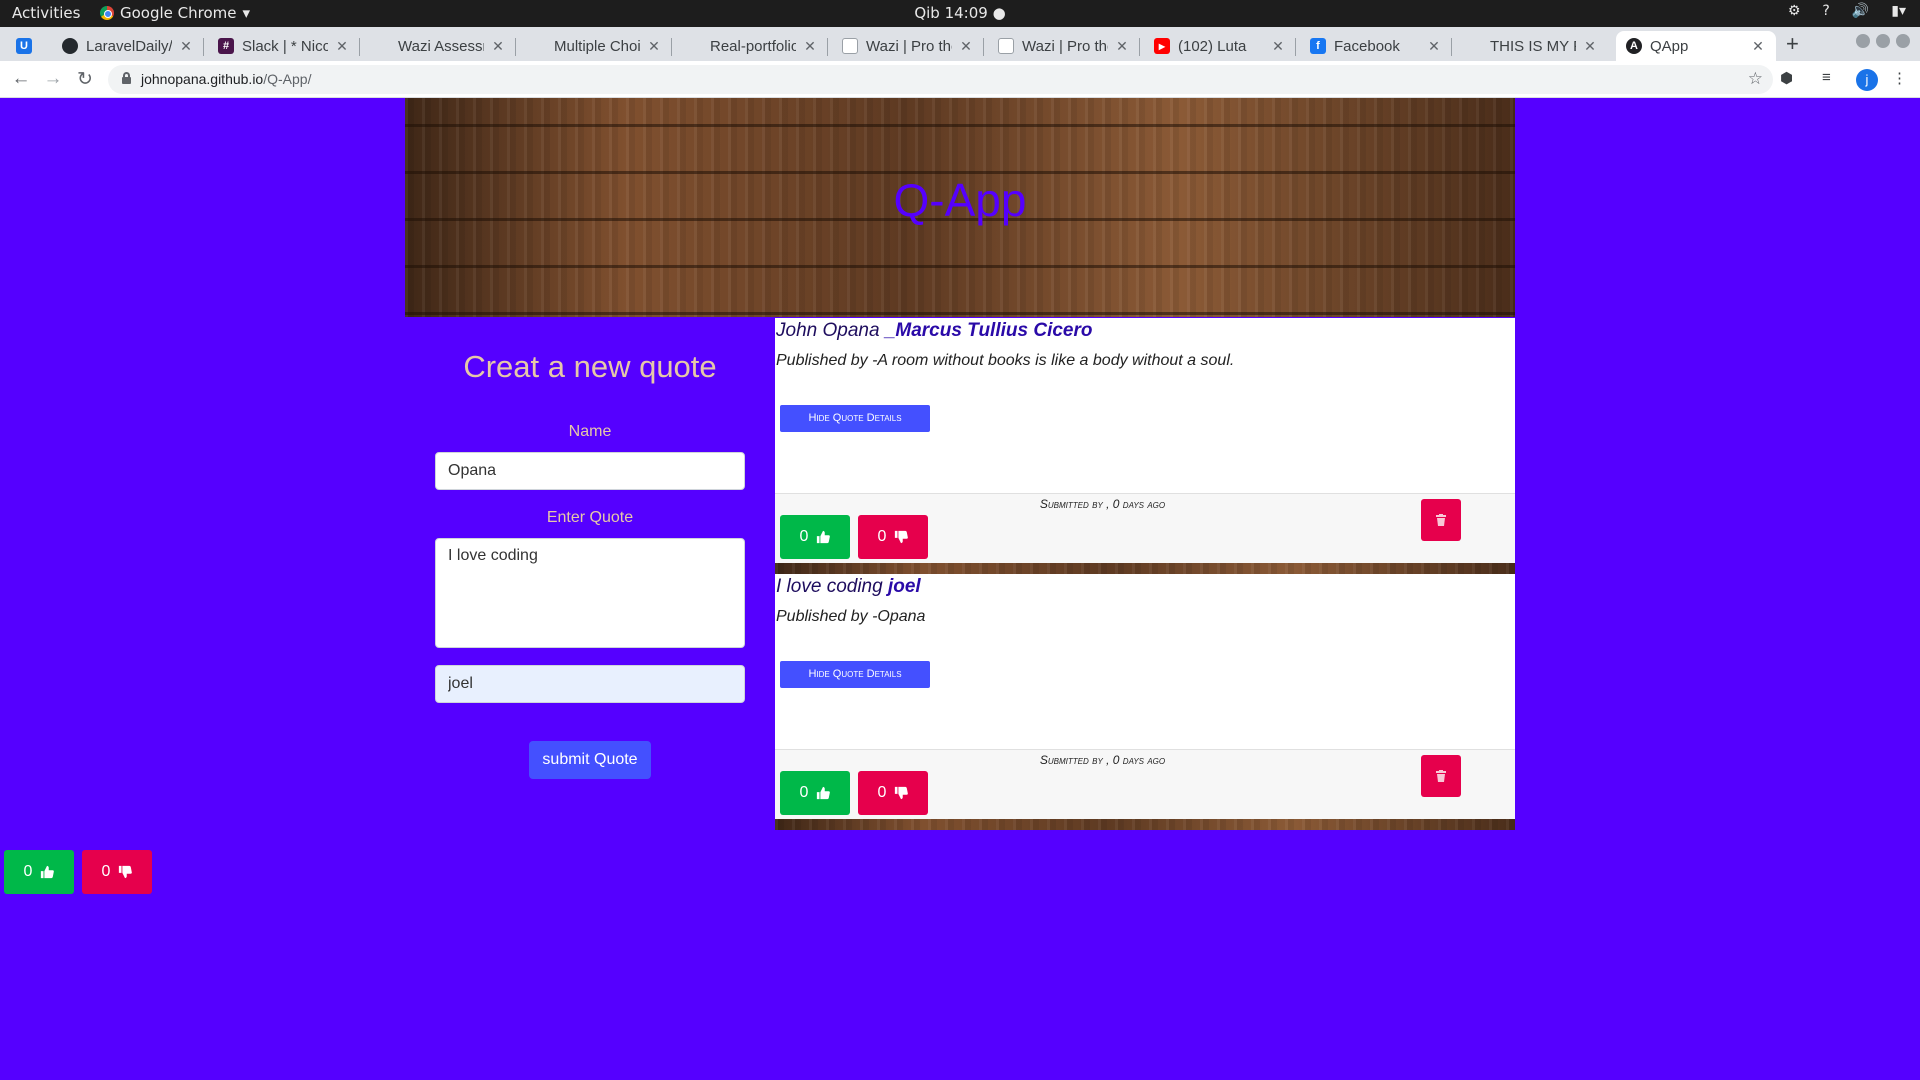  Describe the element at coordinates (590, 760) in the screenshot. I see `submit-quote-button: submit Quote` at that location.